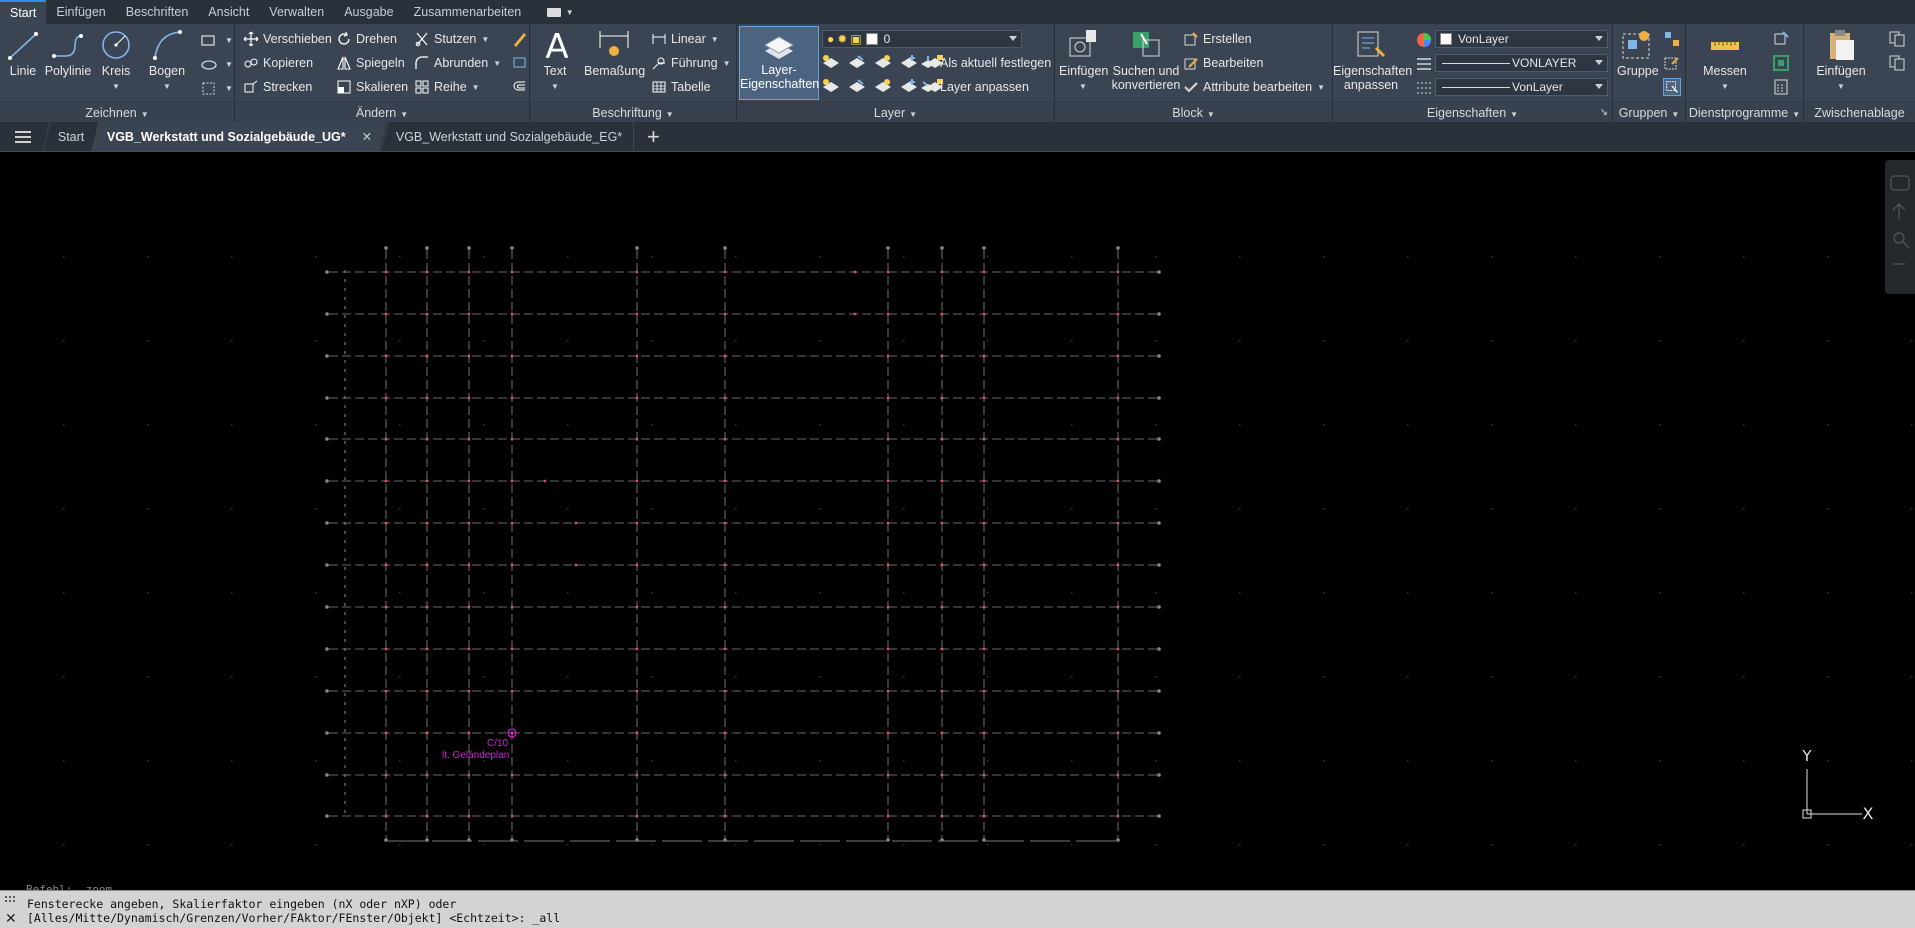 This screenshot has width=1915, height=928. Describe the element at coordinates (209, 41) in the screenshot. I see `rectangle-icon` at that location.